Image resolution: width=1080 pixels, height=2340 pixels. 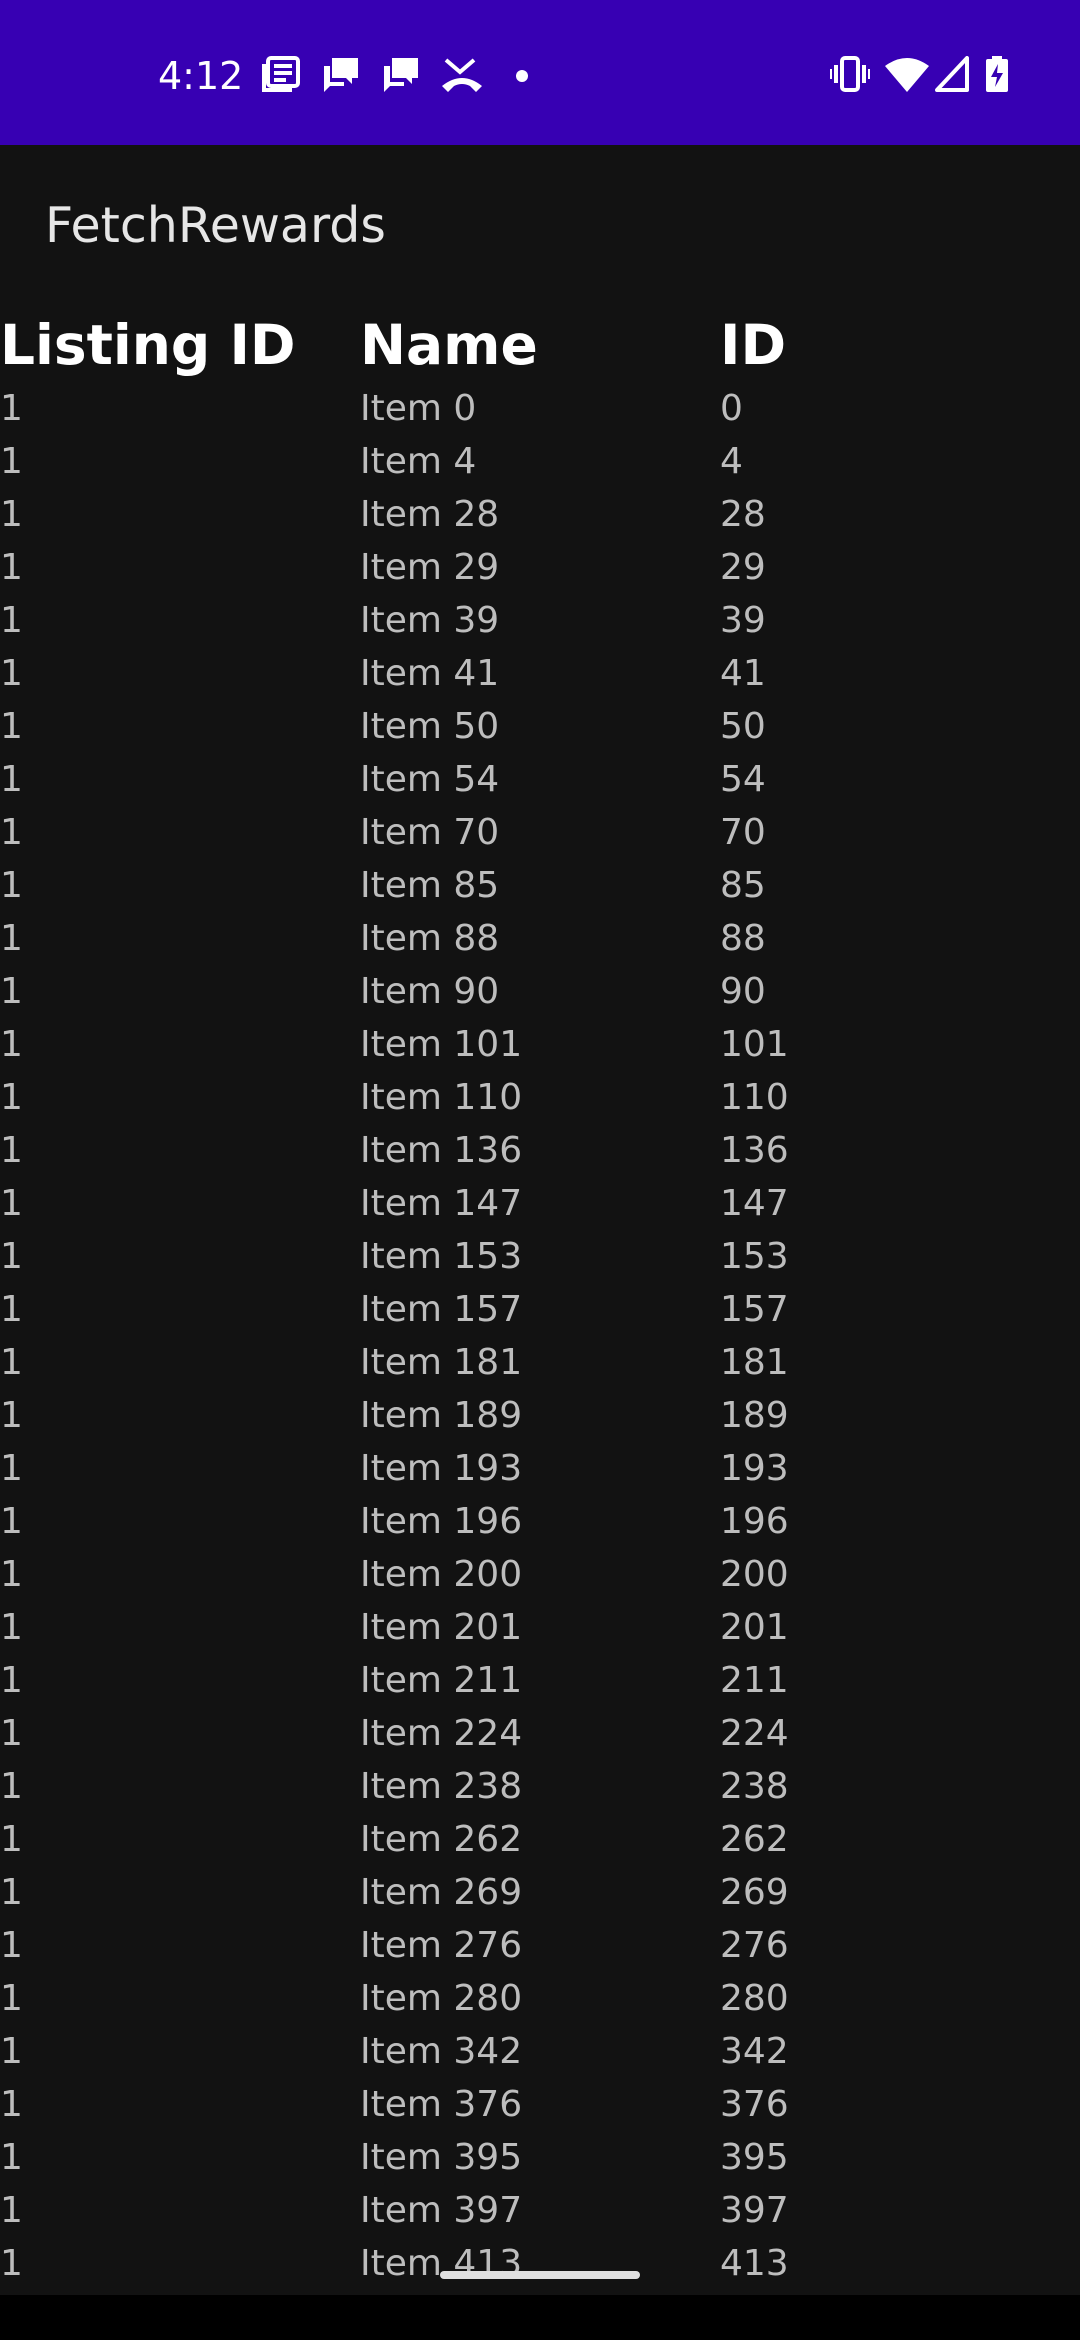 What do you see at coordinates (430, 832) in the screenshot?
I see `cell-name: Item 70` at bounding box center [430, 832].